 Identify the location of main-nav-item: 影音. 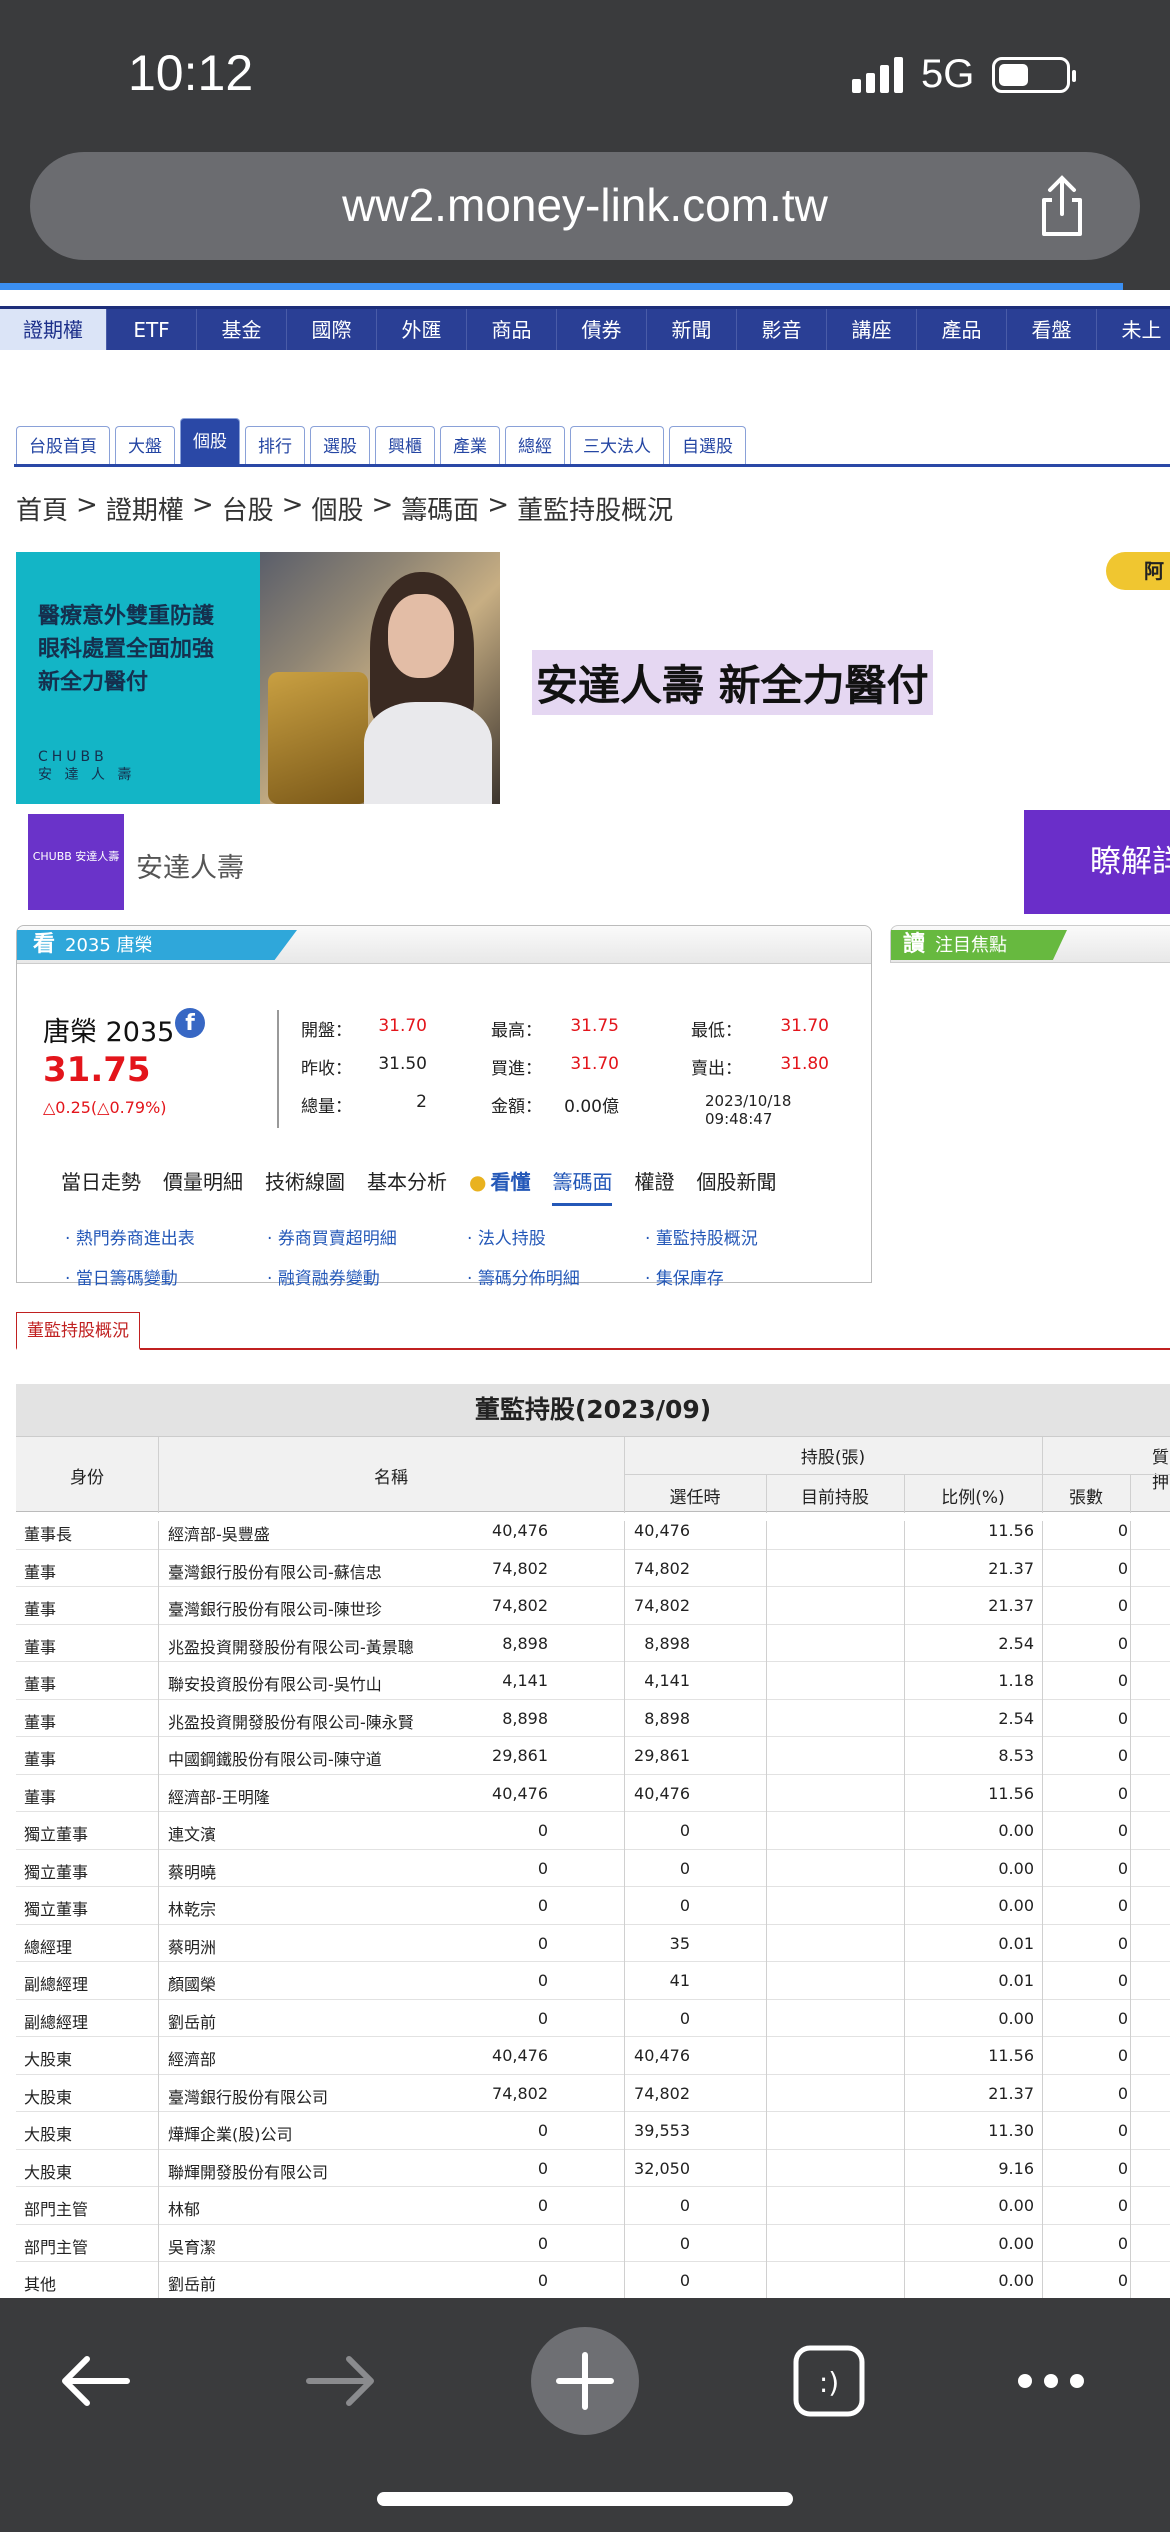
(782, 329).